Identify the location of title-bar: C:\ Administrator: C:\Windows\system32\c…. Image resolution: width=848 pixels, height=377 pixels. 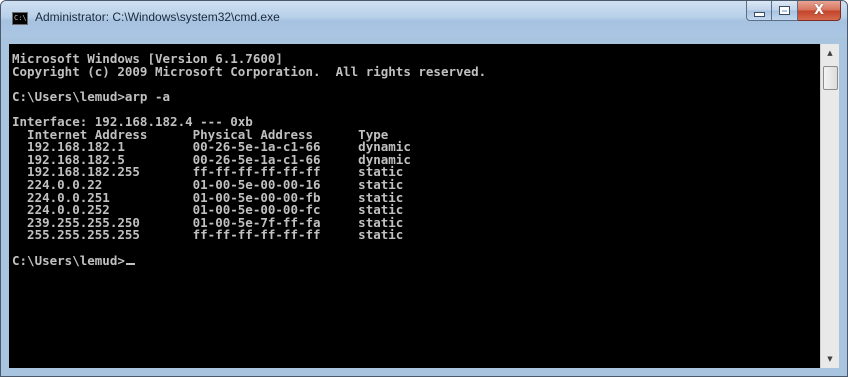
(424, 19).